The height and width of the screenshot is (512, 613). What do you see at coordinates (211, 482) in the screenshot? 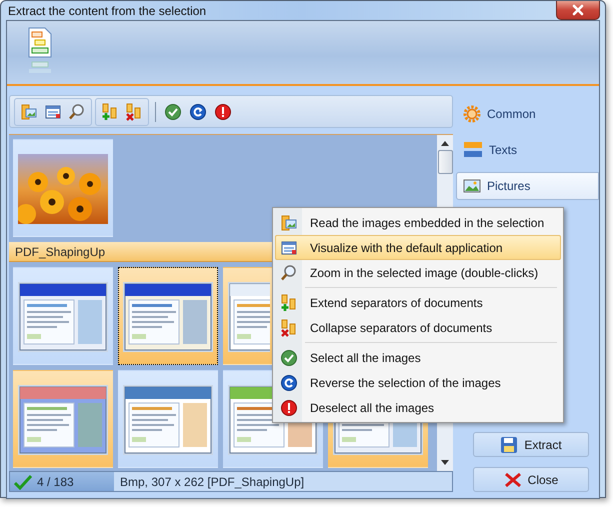
I see `image-info: Bmp, 307 x 262 [PDF_ShapingUp]` at bounding box center [211, 482].